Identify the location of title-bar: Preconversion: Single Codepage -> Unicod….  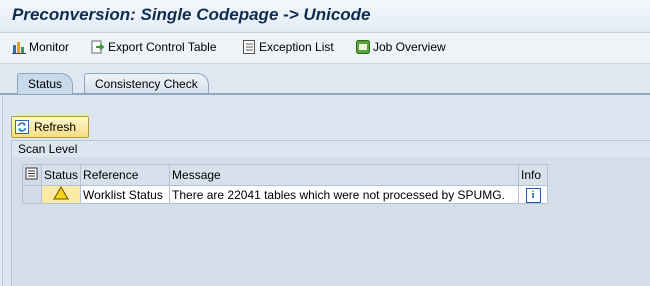
(325, 16).